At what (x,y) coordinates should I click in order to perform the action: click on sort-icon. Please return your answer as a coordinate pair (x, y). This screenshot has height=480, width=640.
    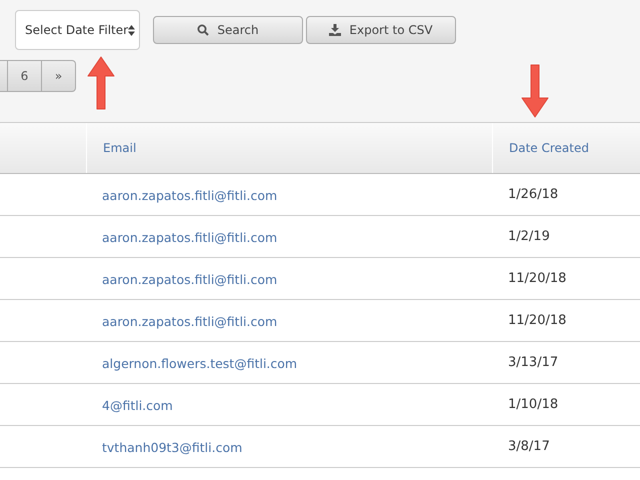
    Looking at the image, I should click on (131, 30).